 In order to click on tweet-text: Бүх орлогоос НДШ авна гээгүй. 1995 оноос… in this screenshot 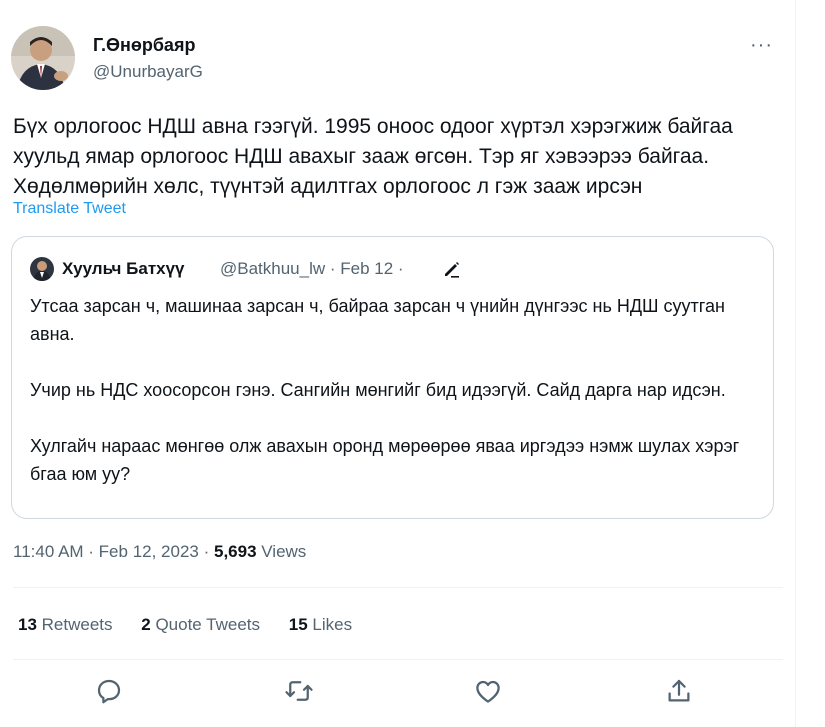, I will do `click(373, 156)`.